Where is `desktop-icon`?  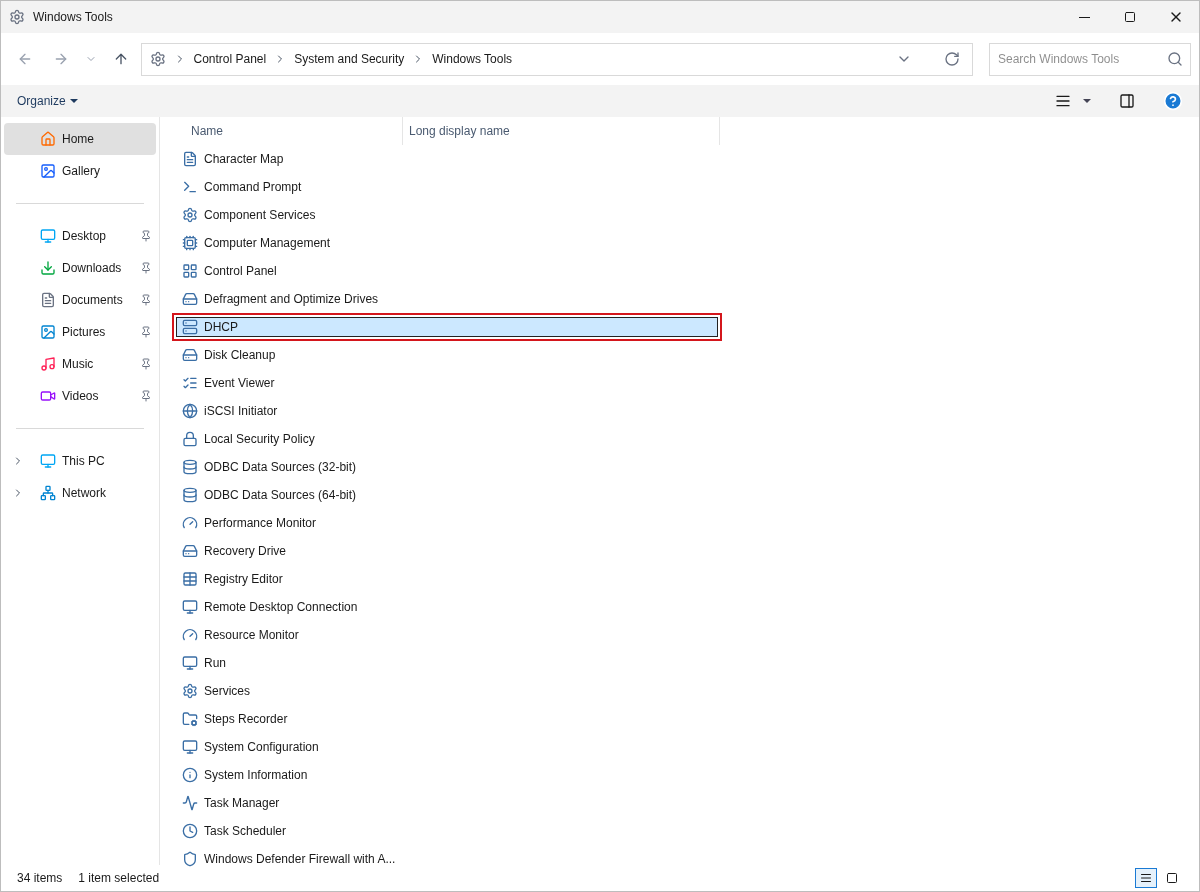
desktop-icon is located at coordinates (48, 236).